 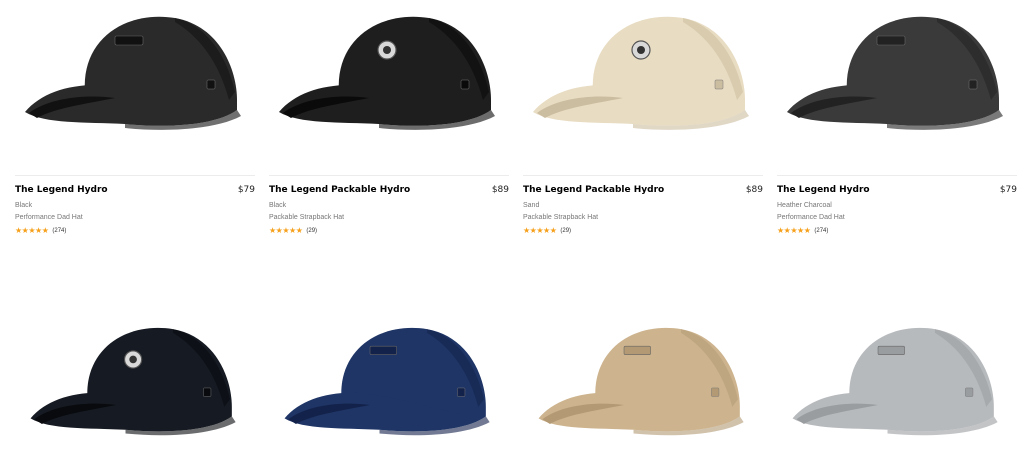 I want to click on product-color: Sand, so click(x=531, y=205).